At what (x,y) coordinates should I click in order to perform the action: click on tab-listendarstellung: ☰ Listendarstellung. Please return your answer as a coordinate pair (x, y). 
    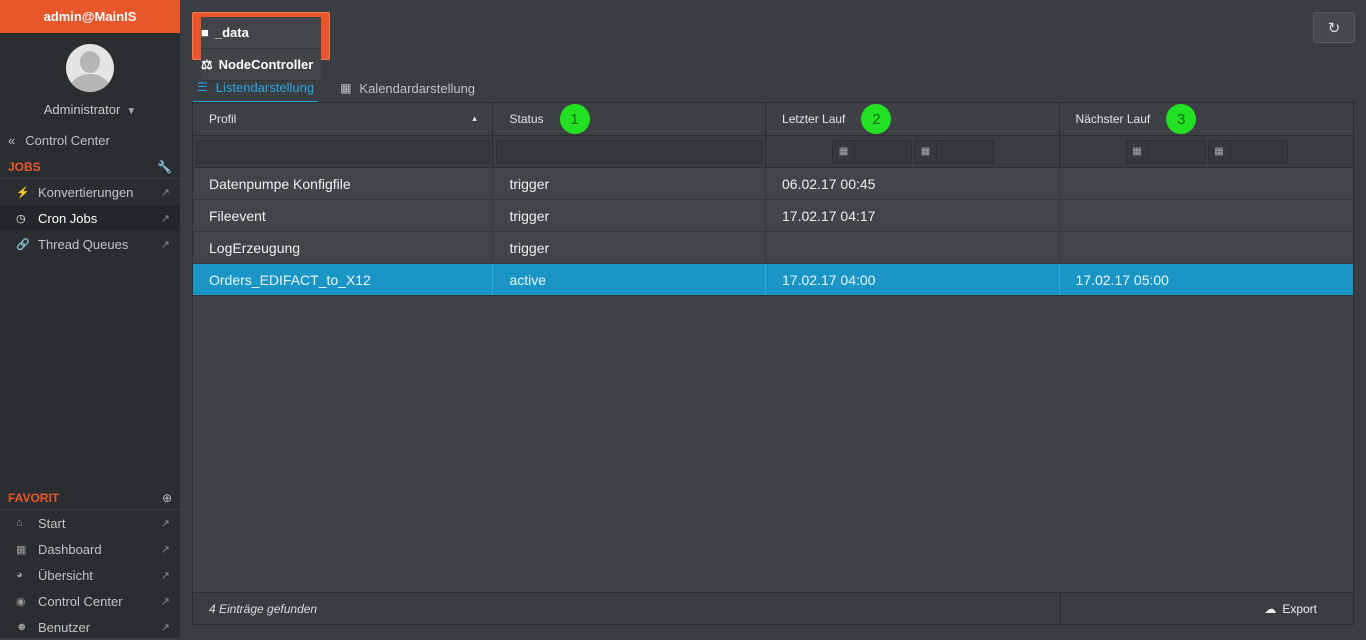
    Looking at the image, I should click on (256, 88).